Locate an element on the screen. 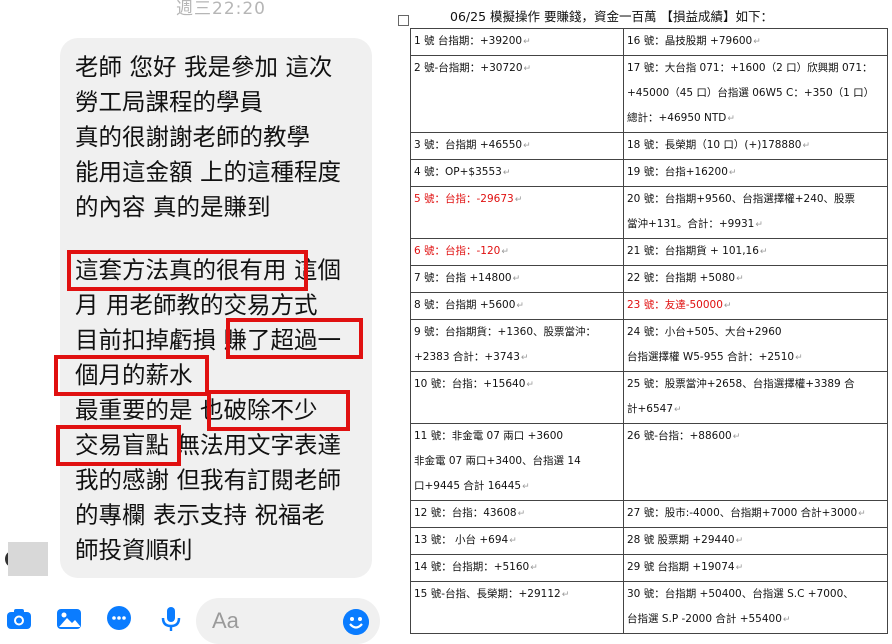 This screenshot has height=644, width=892. cell-text: 22 號：台指期 +5080 is located at coordinates (681, 278).